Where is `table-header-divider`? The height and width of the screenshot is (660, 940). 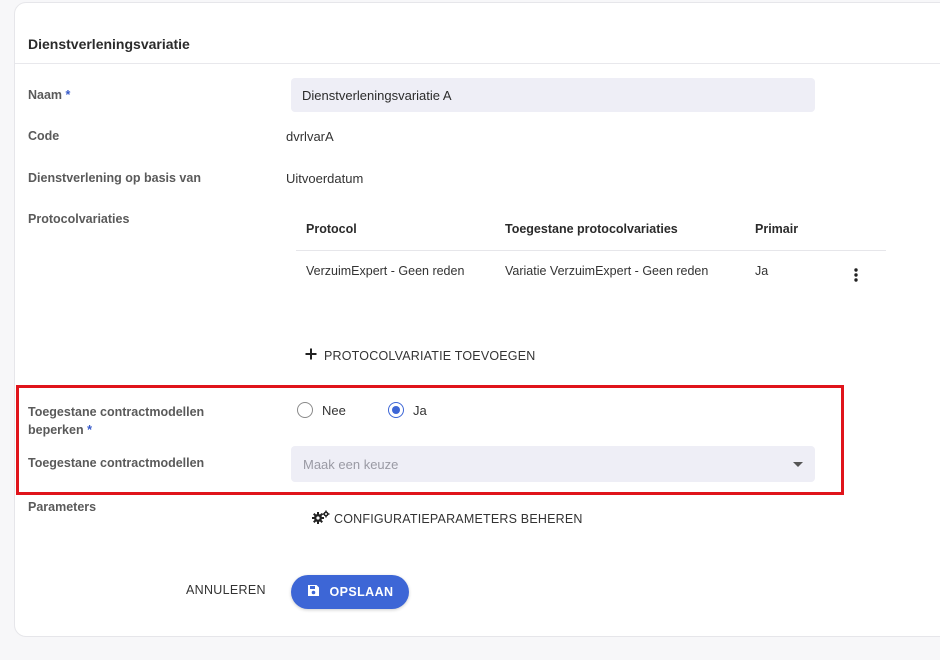
table-header-divider is located at coordinates (591, 250).